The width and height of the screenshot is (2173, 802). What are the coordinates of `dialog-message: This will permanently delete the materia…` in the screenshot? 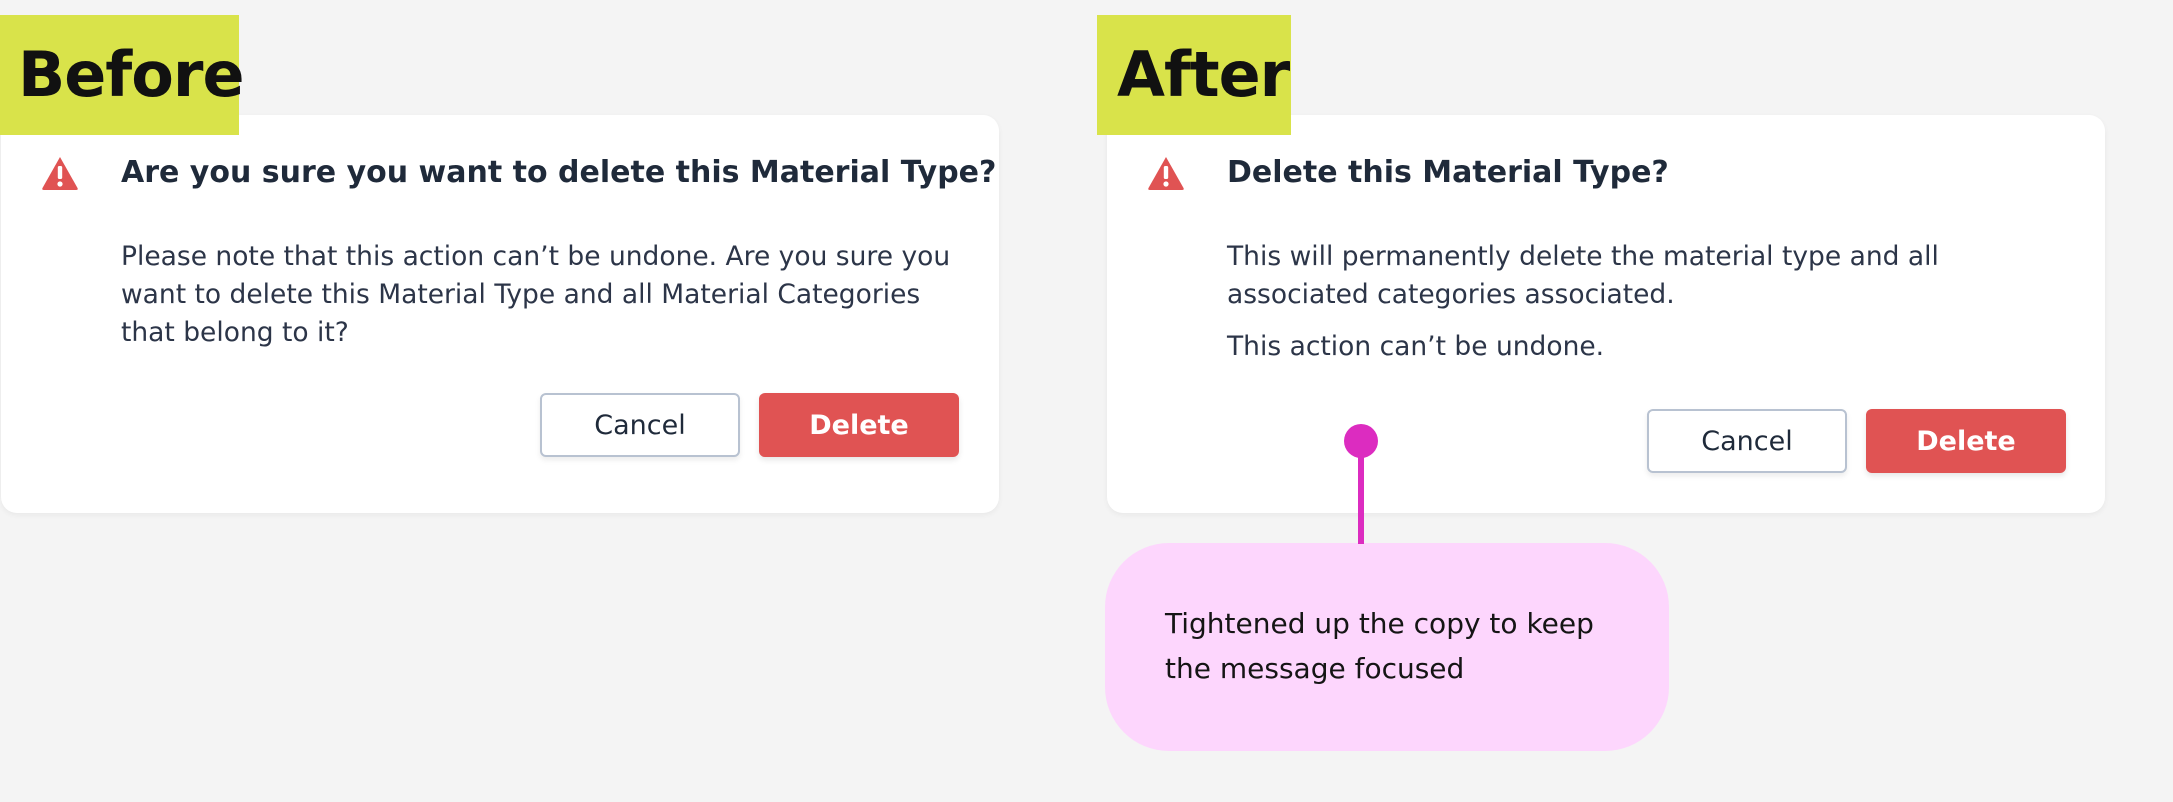 It's located at (1583, 275).